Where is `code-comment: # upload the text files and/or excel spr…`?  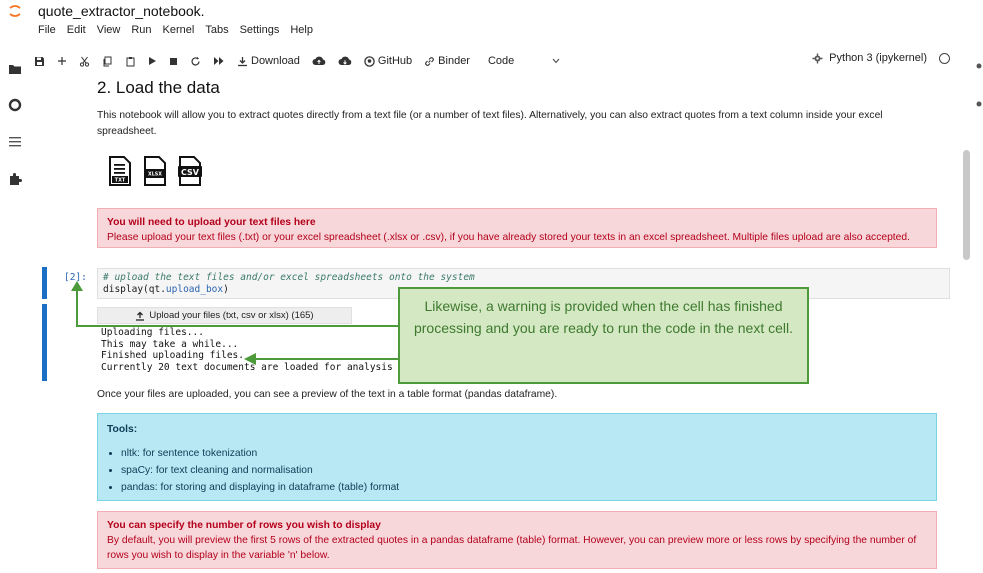
code-comment: # upload the text files and/or excel spr… is located at coordinates (289, 277).